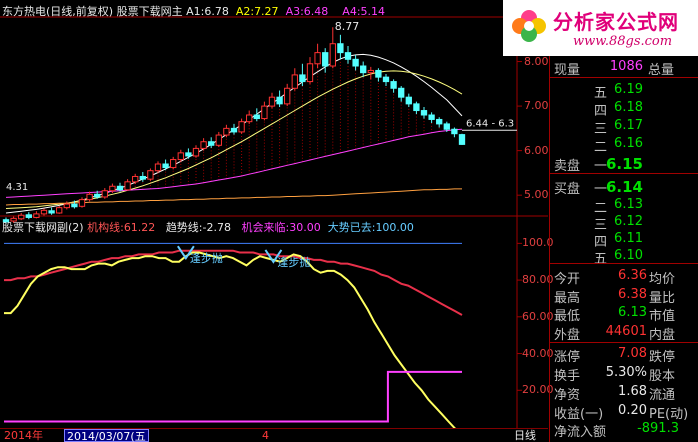  Describe the element at coordinates (628, 221) in the screenshot. I see `bid-3-row-price: 6.12` at that location.